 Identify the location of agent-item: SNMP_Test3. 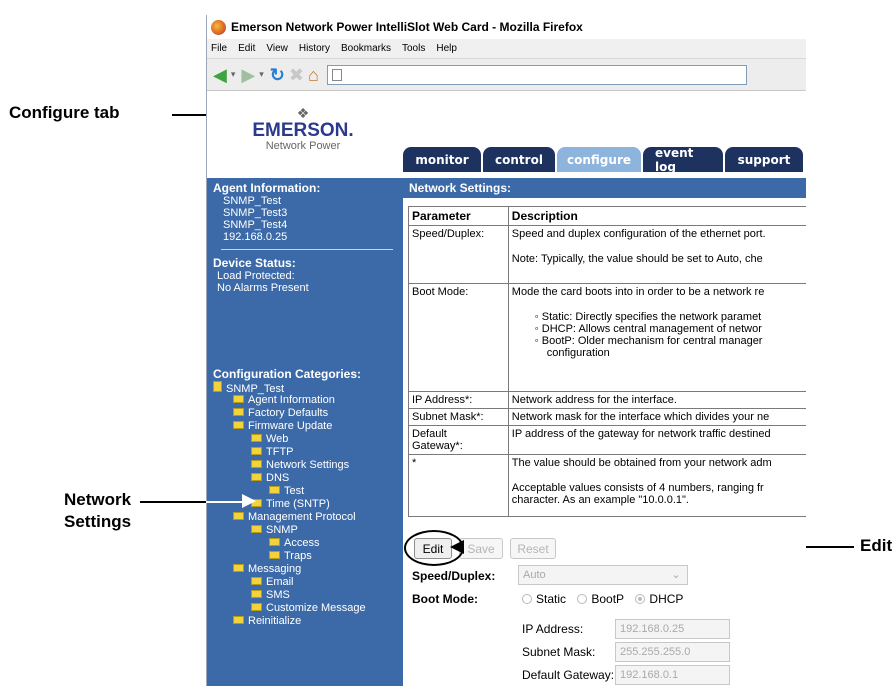
(255, 213).